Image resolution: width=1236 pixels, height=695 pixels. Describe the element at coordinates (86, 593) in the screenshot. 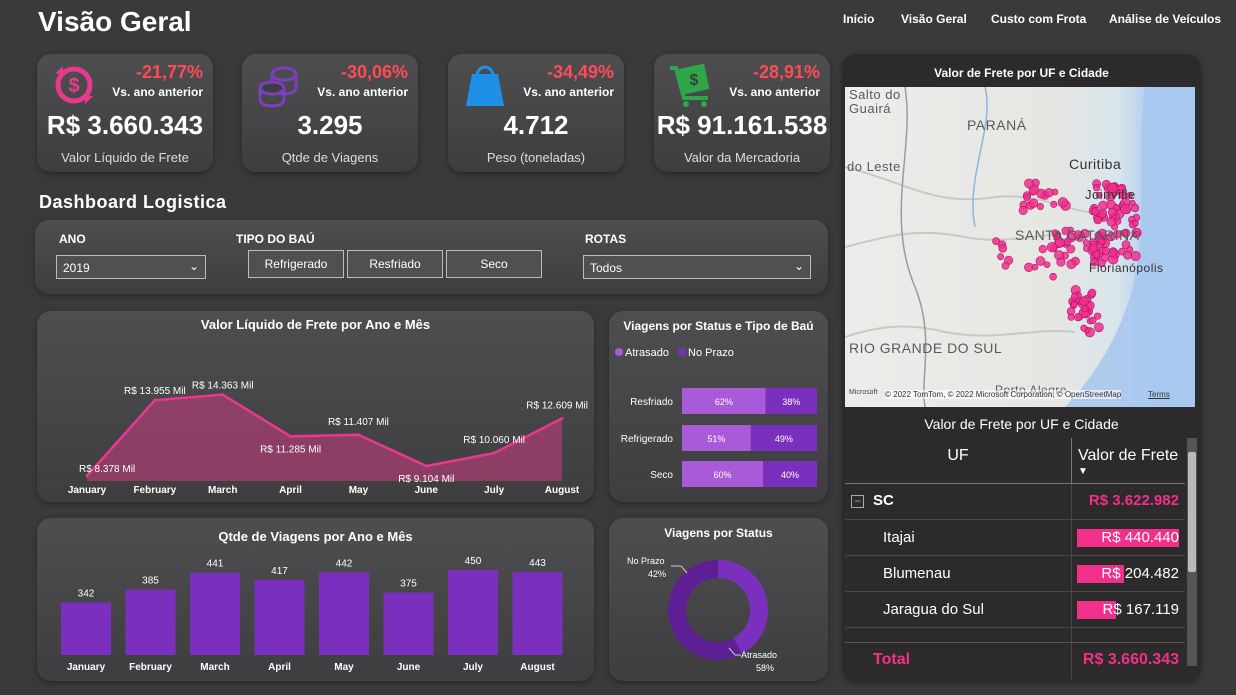

I see `bar-value-label: 342` at that location.